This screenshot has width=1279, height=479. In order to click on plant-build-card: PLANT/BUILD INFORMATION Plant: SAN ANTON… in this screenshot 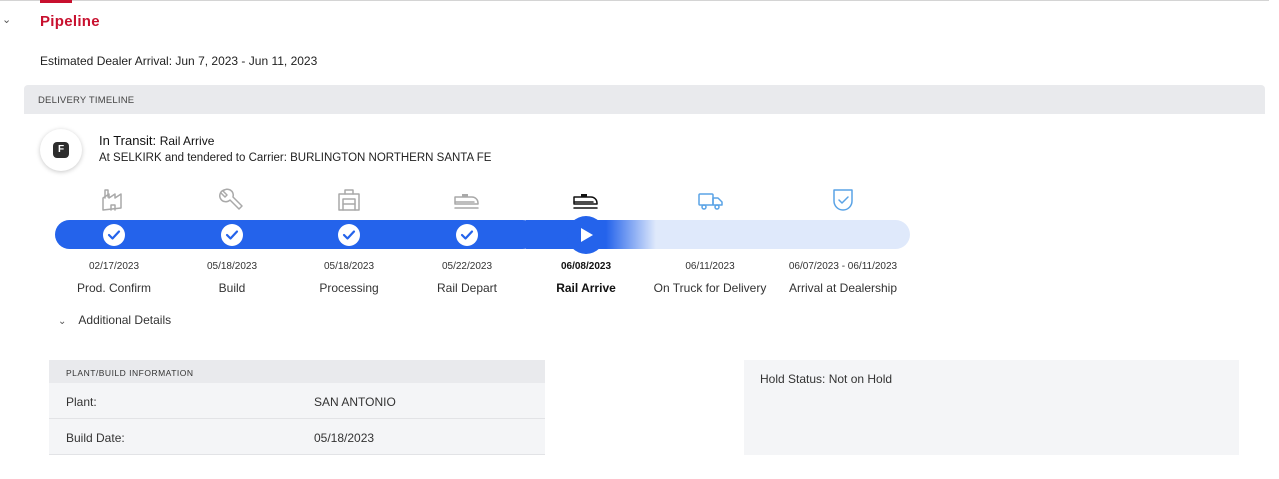, I will do `click(297, 407)`.